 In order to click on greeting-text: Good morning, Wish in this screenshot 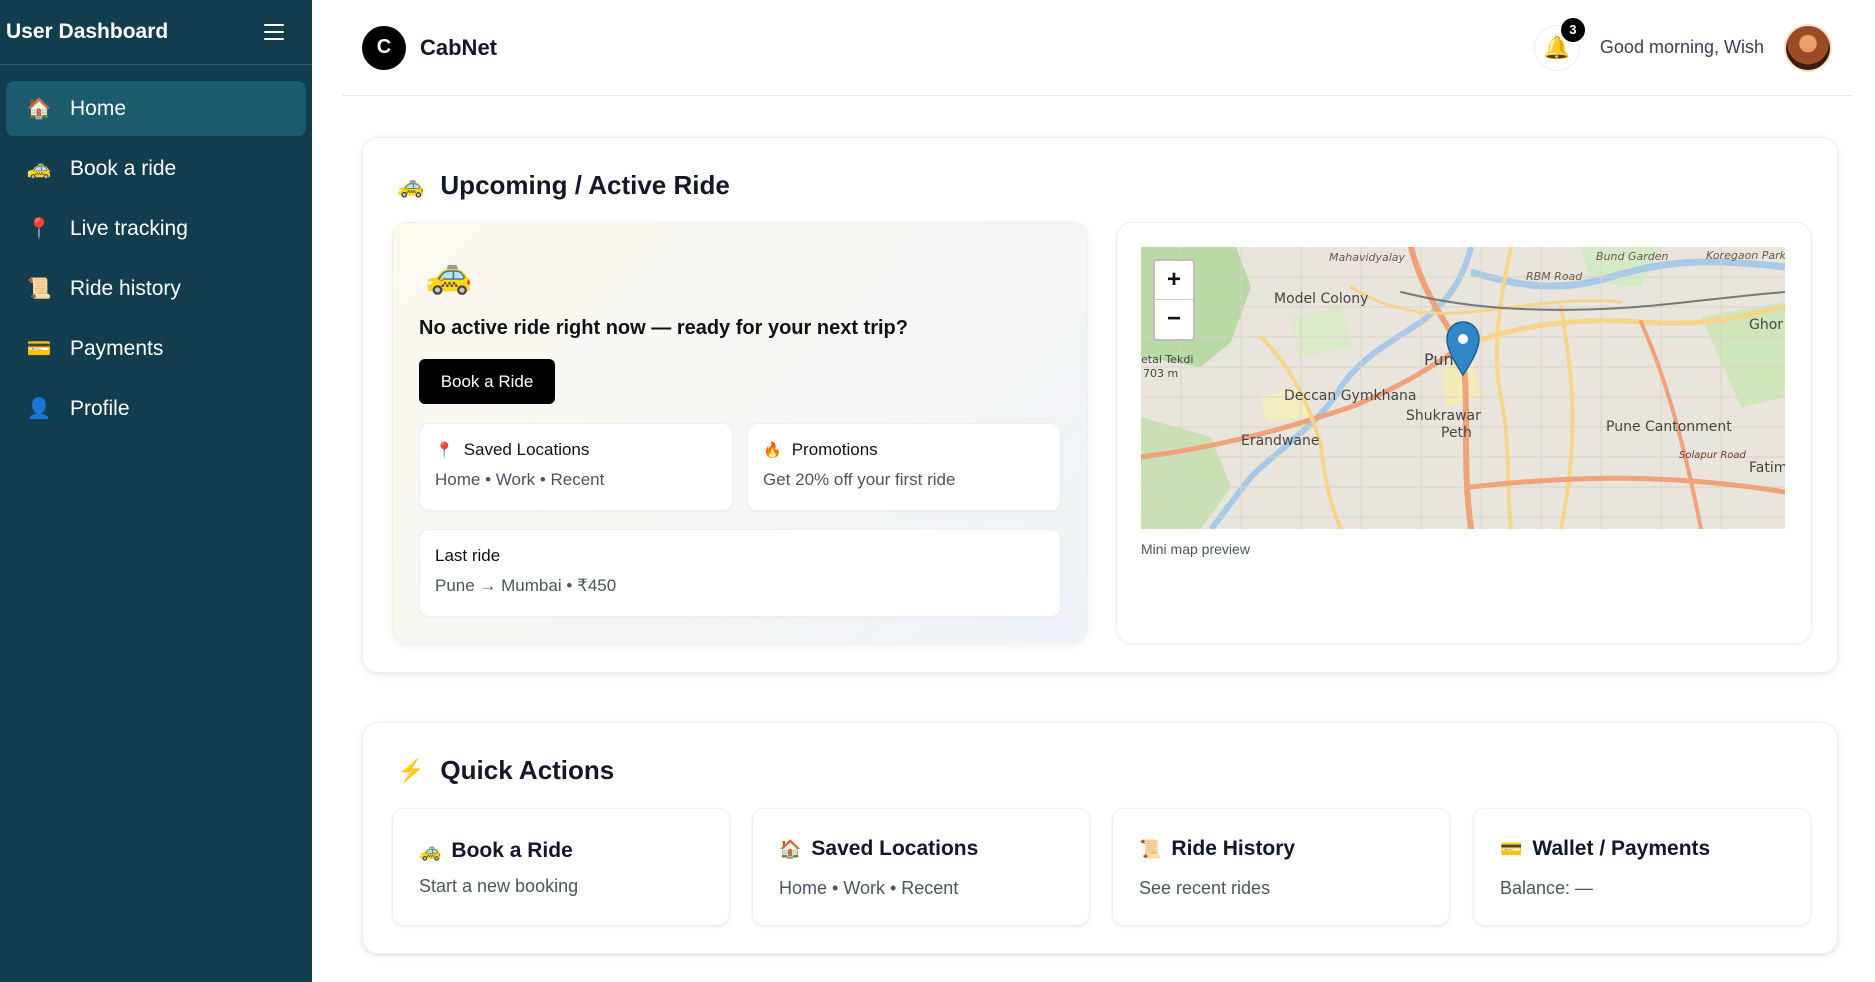, I will do `click(1681, 47)`.